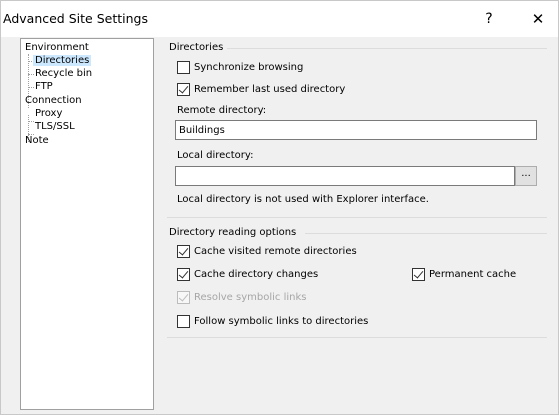 Image resolution: width=559 pixels, height=415 pixels. Describe the element at coordinates (270, 89) in the screenshot. I see `checkbox-label: Remember last used directory` at that location.